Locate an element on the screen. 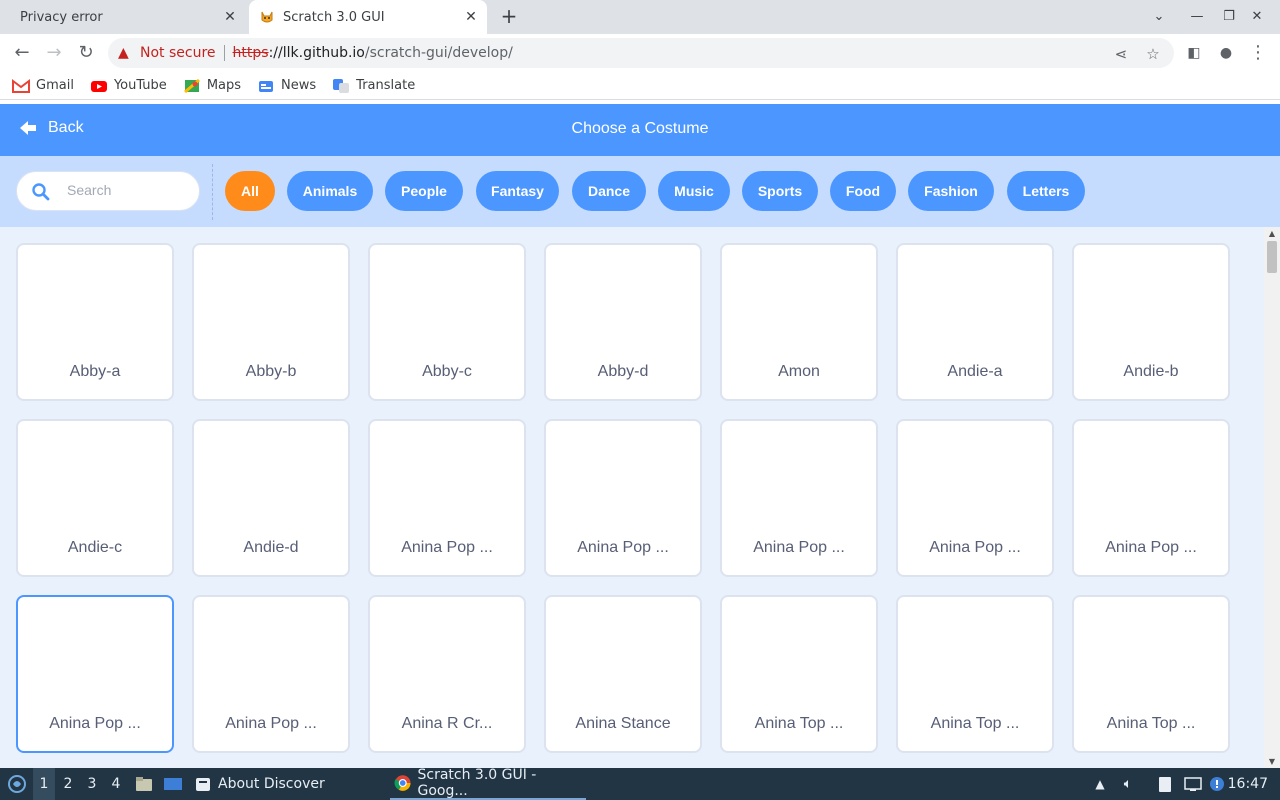 The width and height of the screenshot is (1280, 800). costume-item: Andie-b is located at coordinates (1151, 322).